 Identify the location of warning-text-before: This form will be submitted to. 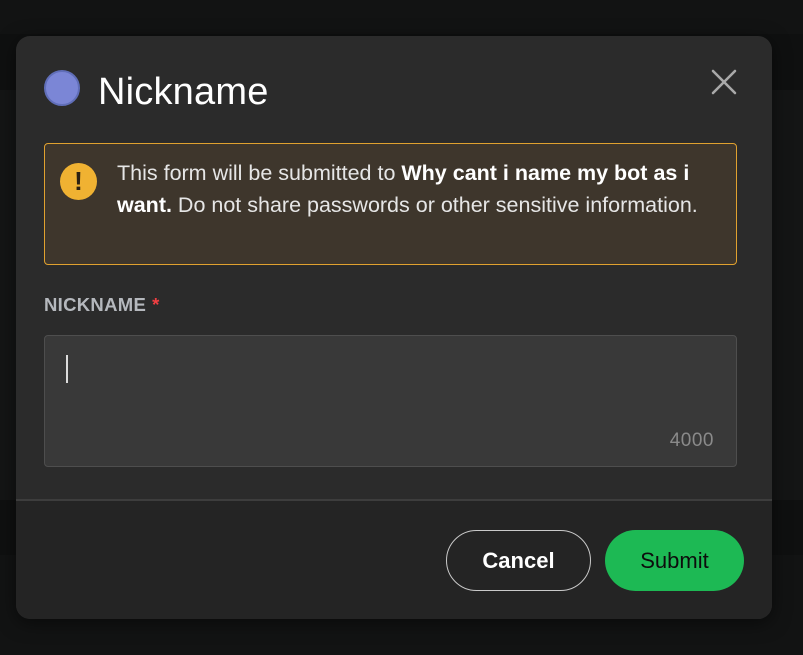
(259, 173).